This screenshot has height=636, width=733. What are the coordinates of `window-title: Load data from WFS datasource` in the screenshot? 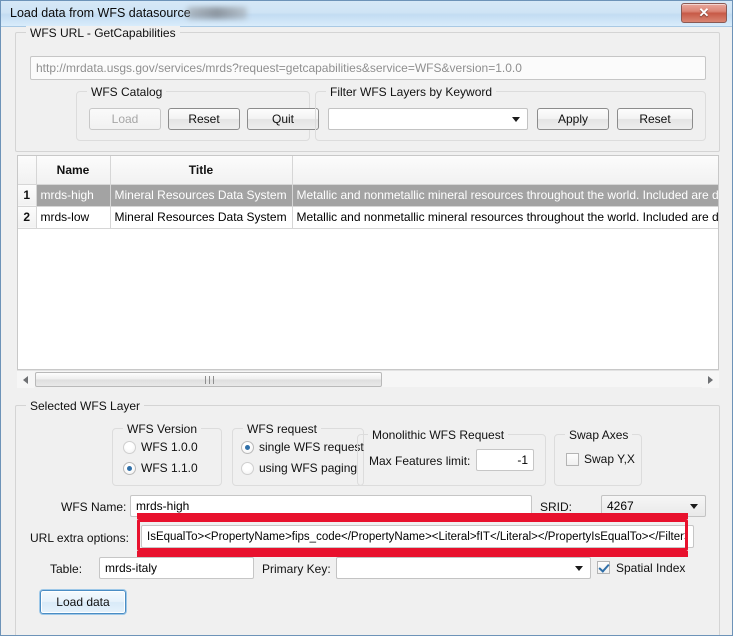 It's located at (100, 13).